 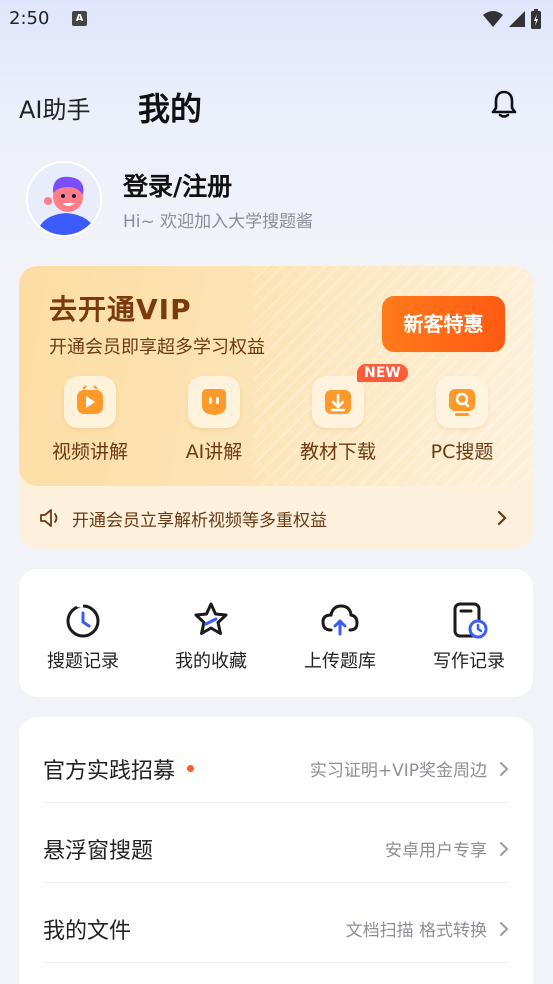 I want to click on history-icon, so click(x=83, y=620).